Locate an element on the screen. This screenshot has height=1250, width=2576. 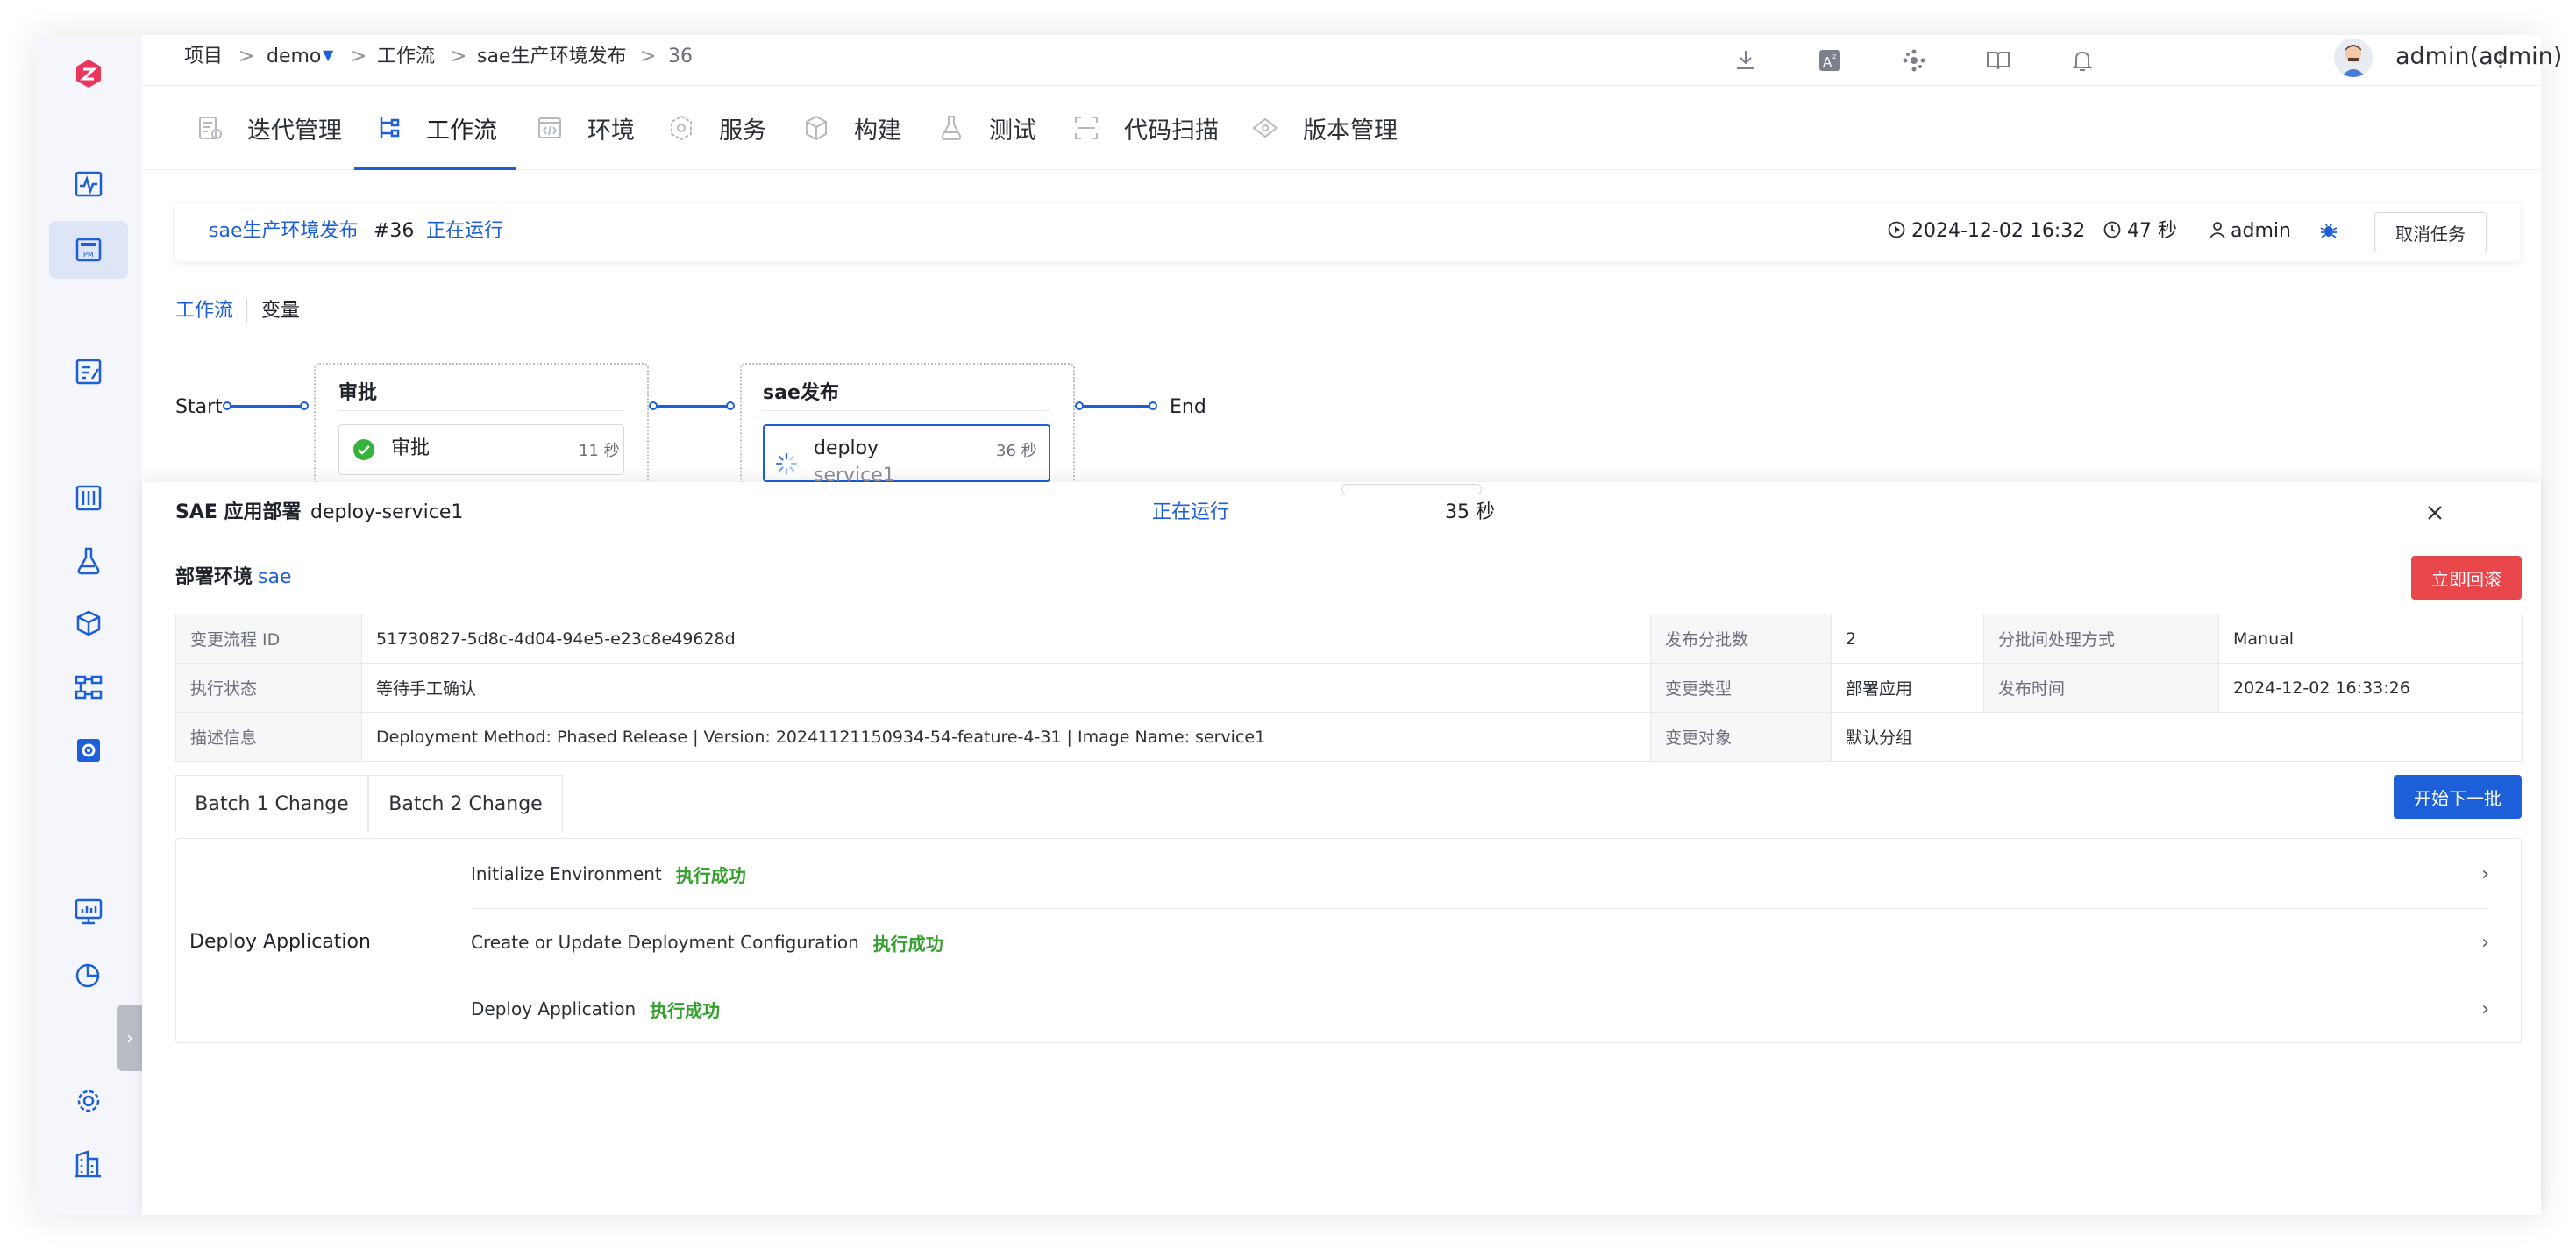
pipeline-end-label: End is located at coordinates (1188, 407).